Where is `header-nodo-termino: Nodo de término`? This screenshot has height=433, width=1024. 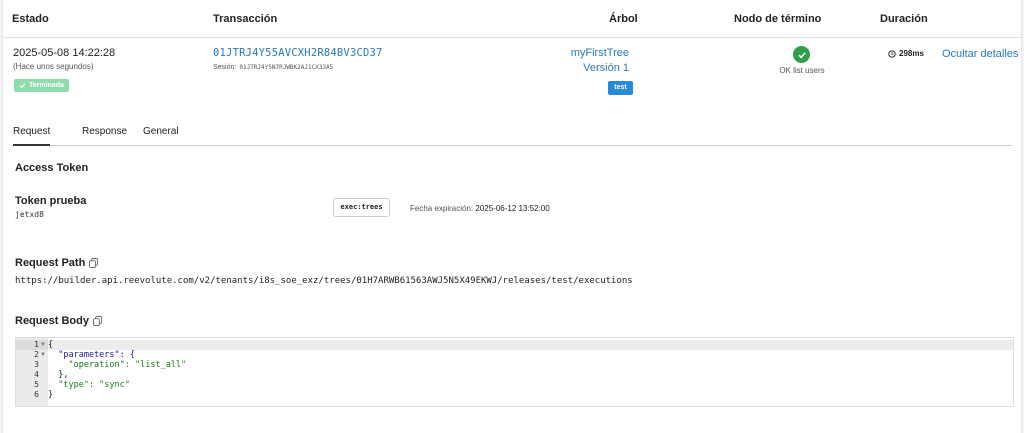
header-nodo-termino: Nodo de término is located at coordinates (778, 19).